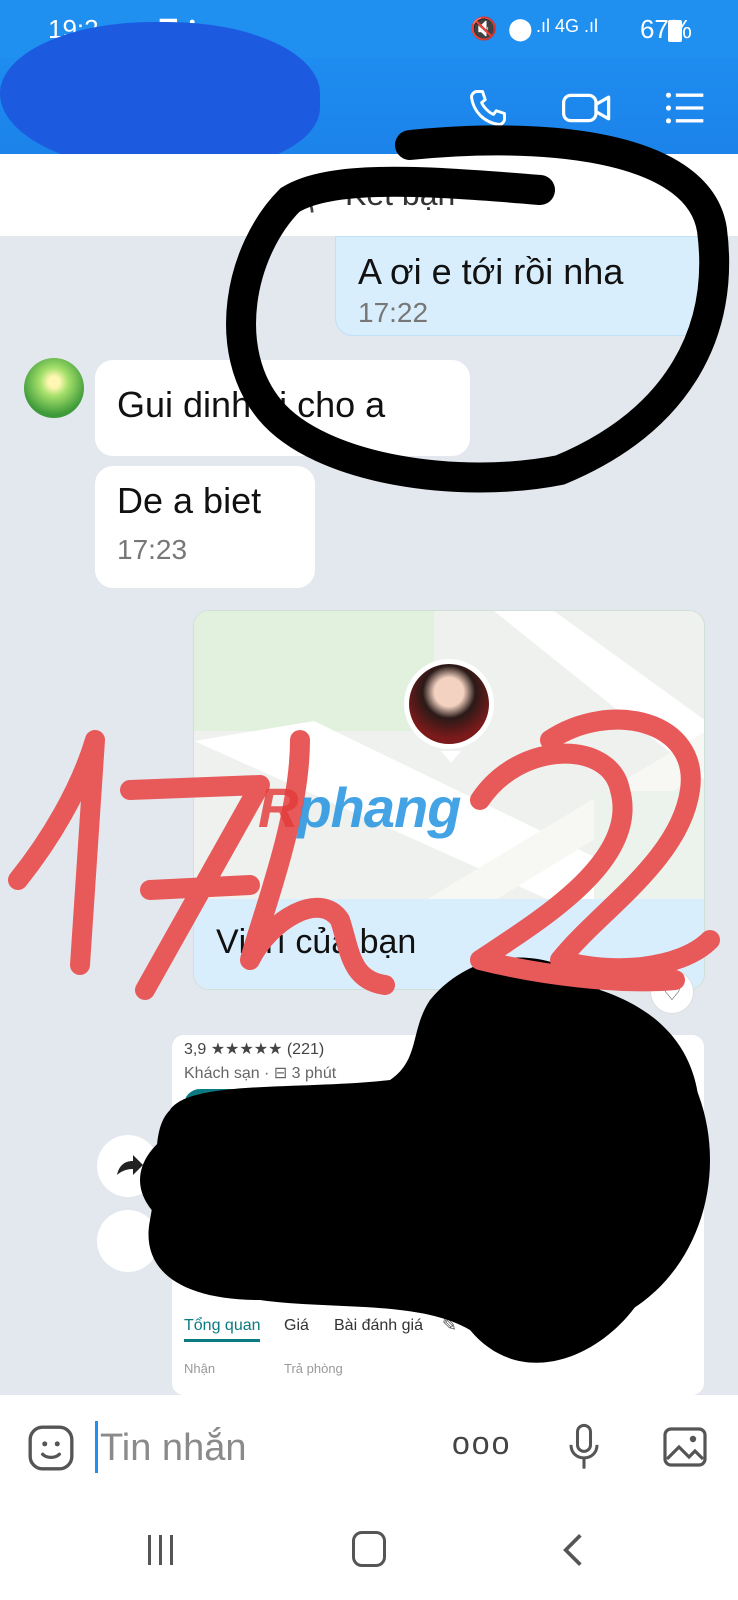 The height and width of the screenshot is (1600, 738). What do you see at coordinates (584, 1447) in the screenshot?
I see `microphone-icon` at bounding box center [584, 1447].